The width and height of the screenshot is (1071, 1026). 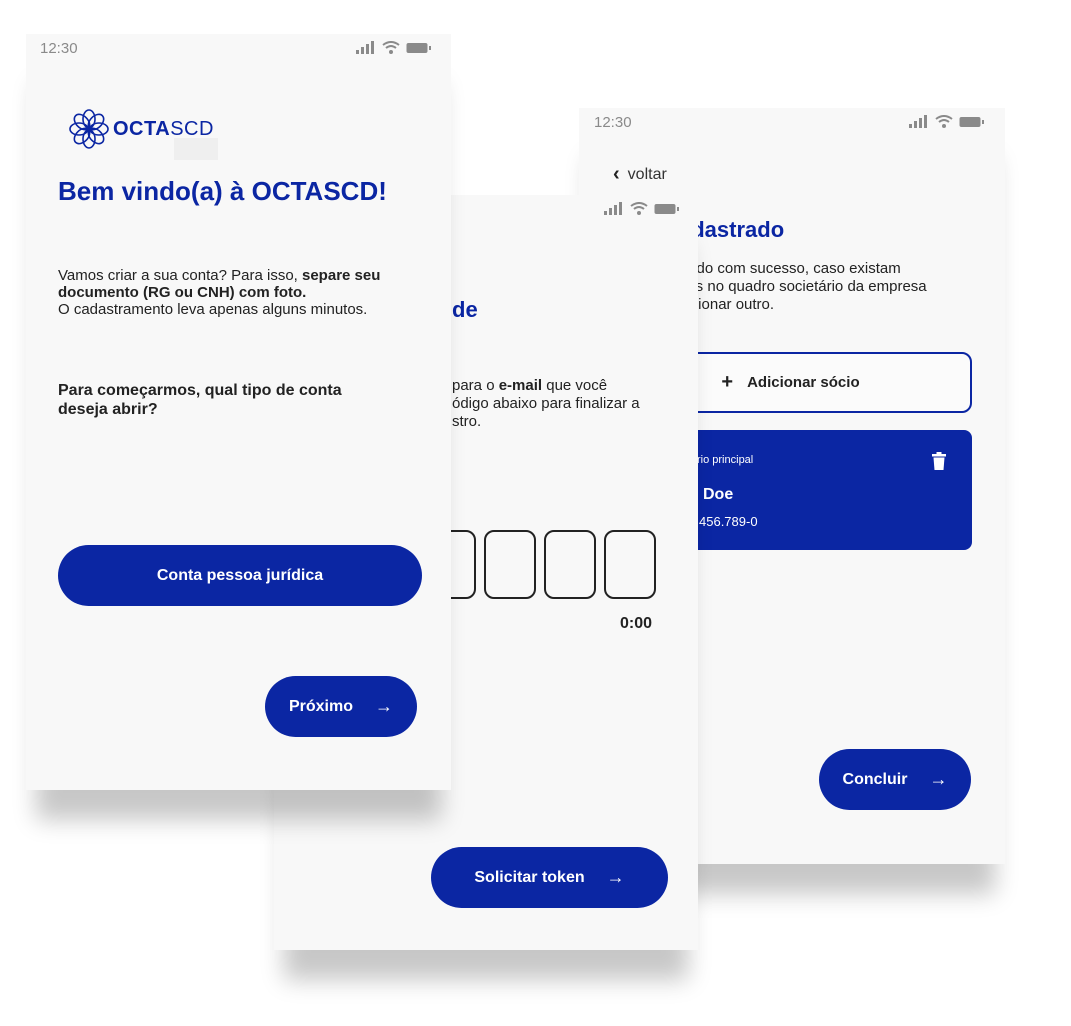 What do you see at coordinates (465, 309) in the screenshot?
I see `page-title: de` at bounding box center [465, 309].